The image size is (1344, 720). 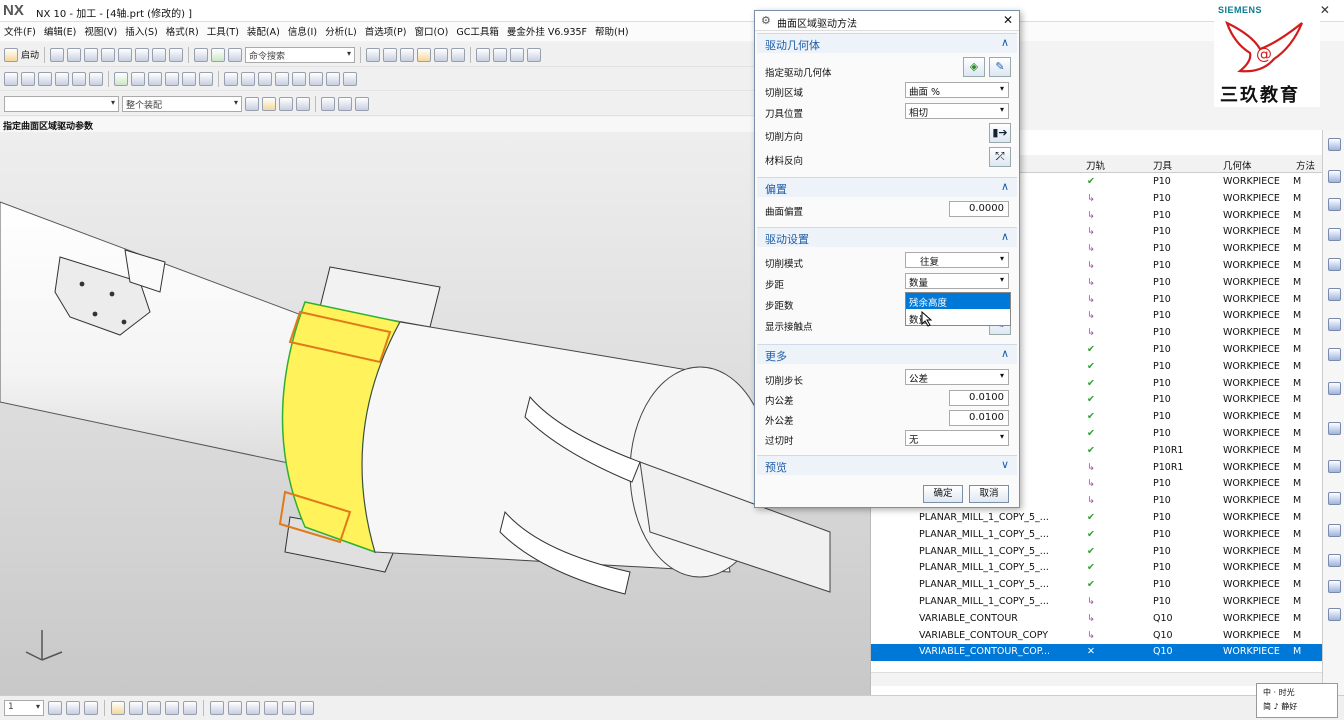 What do you see at coordinates (887, 187) in the screenshot?
I see `section-offset: 偏置 ∧` at bounding box center [887, 187].